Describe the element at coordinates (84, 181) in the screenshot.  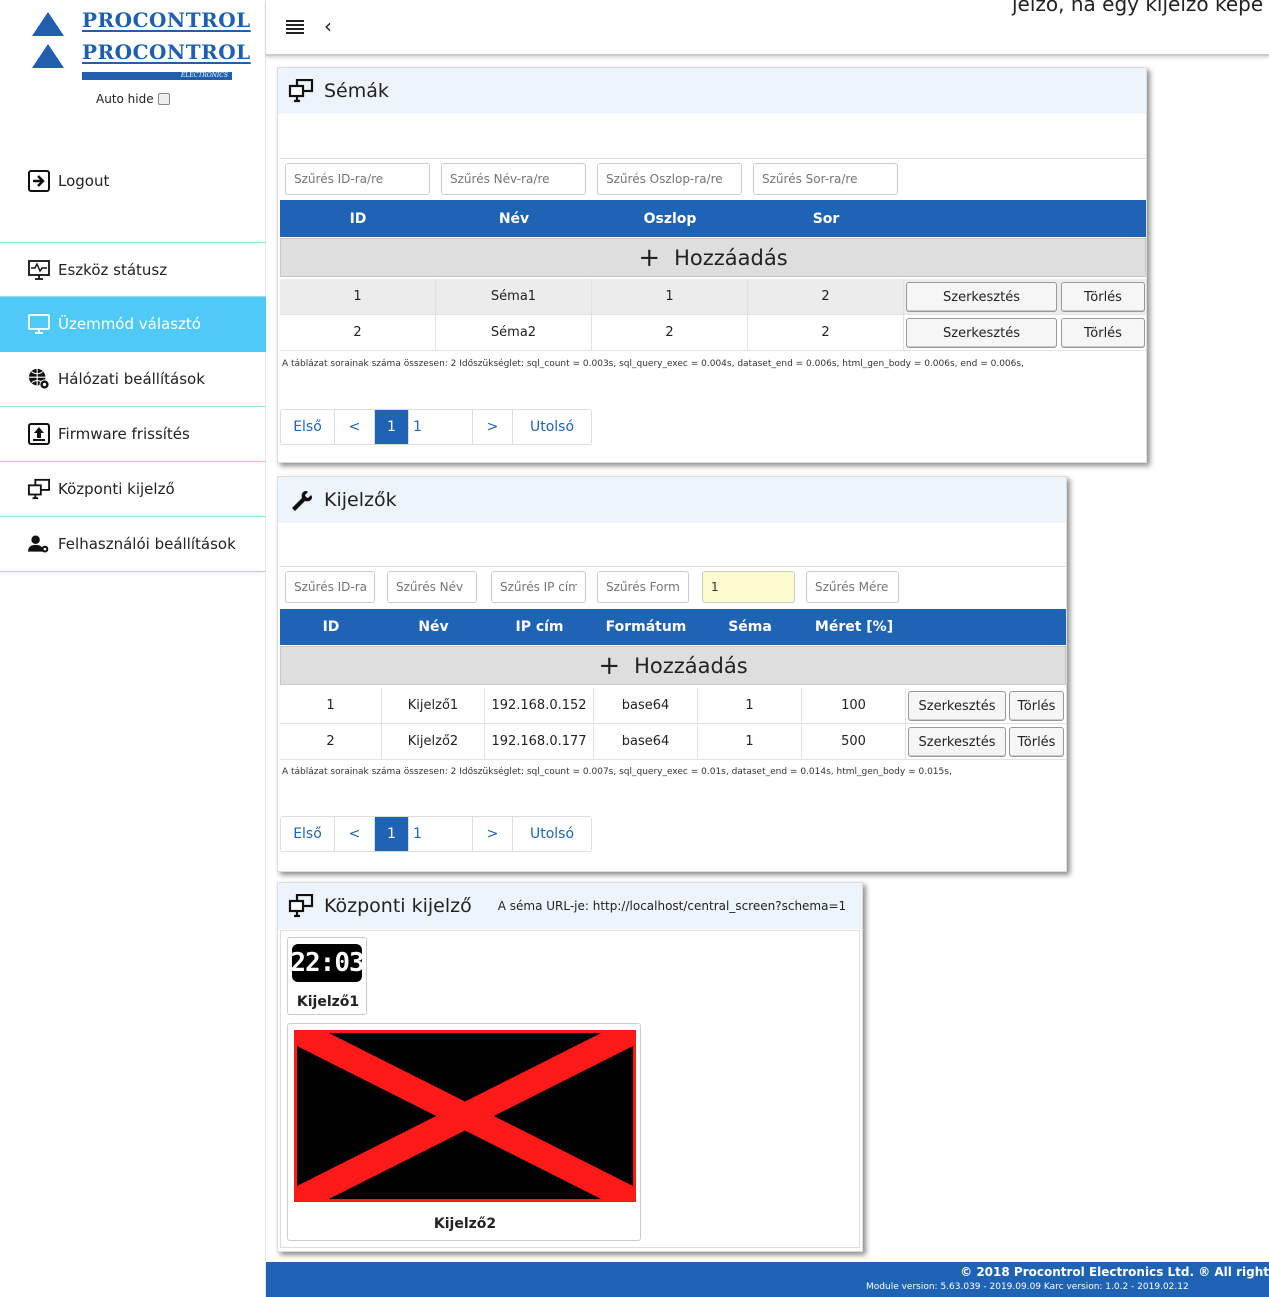
I see `logout-label: Logout` at that location.